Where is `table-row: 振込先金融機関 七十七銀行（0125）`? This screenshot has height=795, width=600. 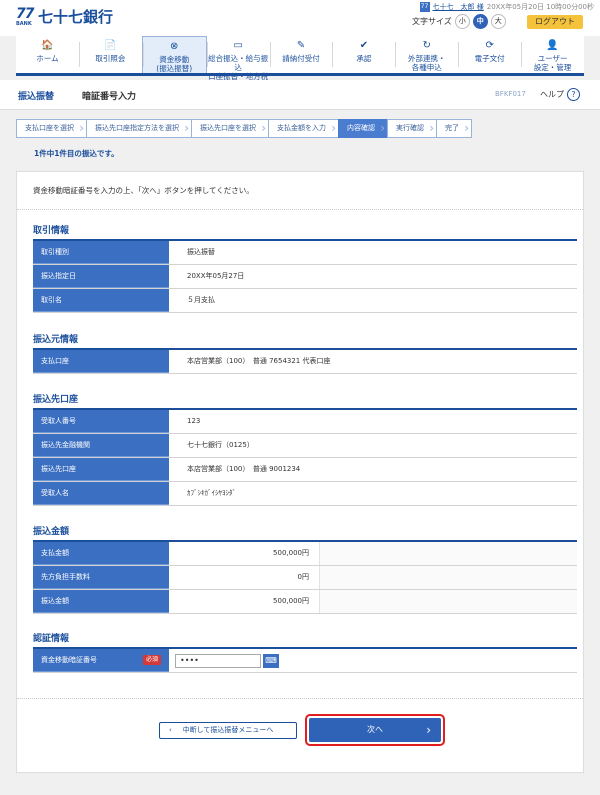 table-row: 振込先金融機関 七十七銀行（0125） is located at coordinates (305, 446).